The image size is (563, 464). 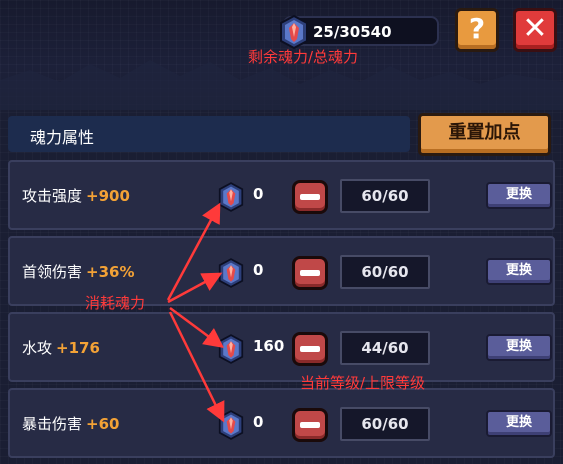 What do you see at coordinates (115, 303) in the screenshot?
I see `consume-soul-annotation: 消耗魂力` at bounding box center [115, 303].